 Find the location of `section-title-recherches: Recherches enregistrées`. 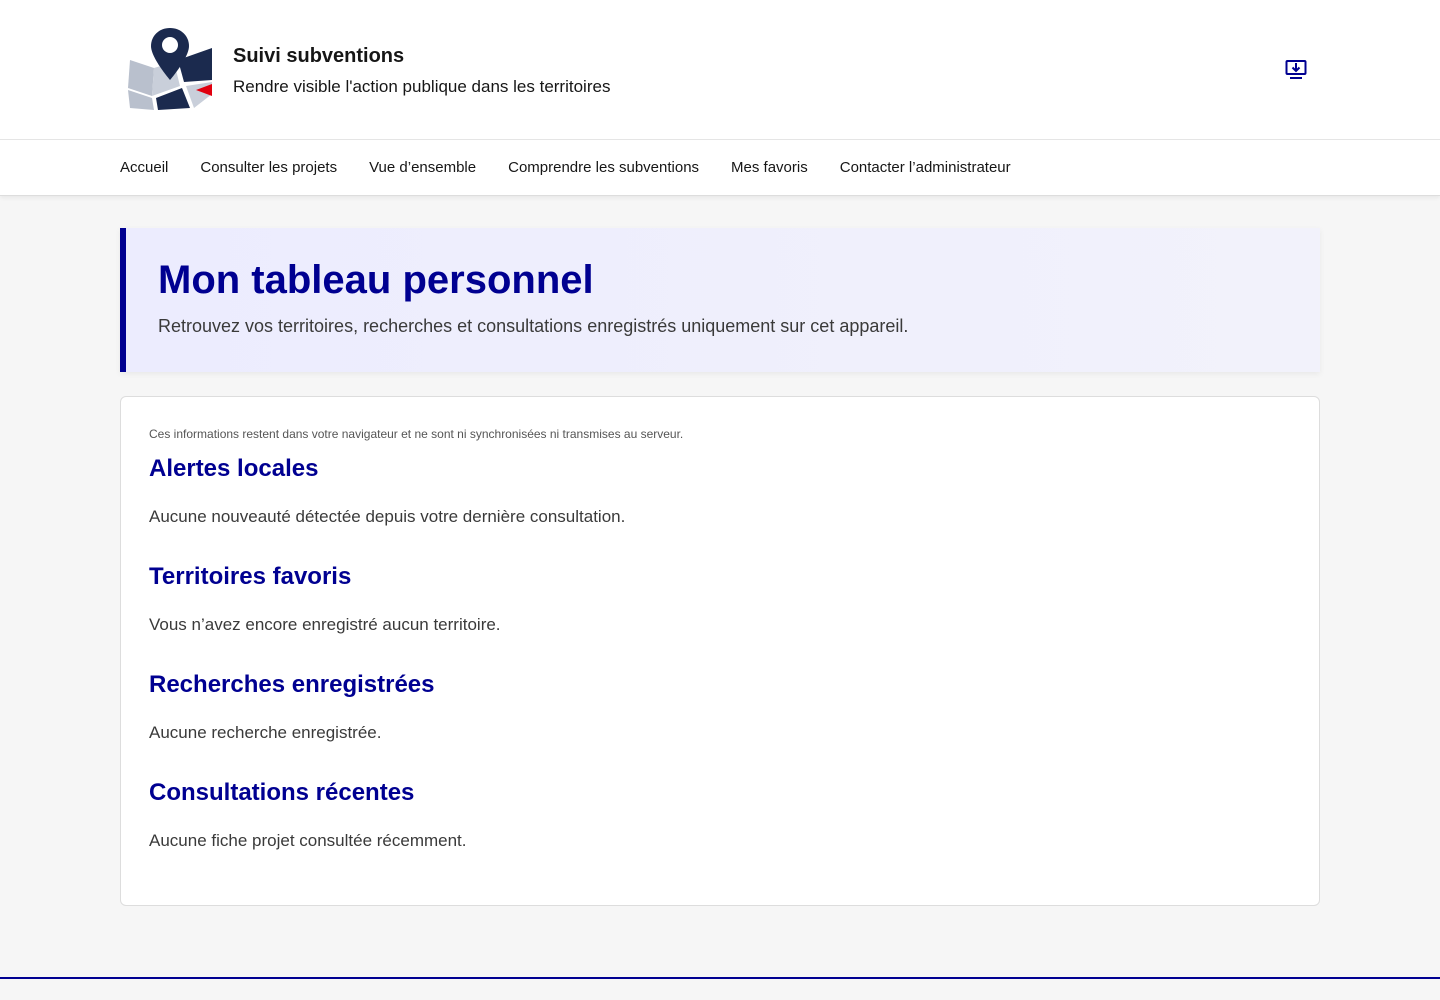

section-title-recherches: Recherches enregistrées is located at coordinates (292, 684).